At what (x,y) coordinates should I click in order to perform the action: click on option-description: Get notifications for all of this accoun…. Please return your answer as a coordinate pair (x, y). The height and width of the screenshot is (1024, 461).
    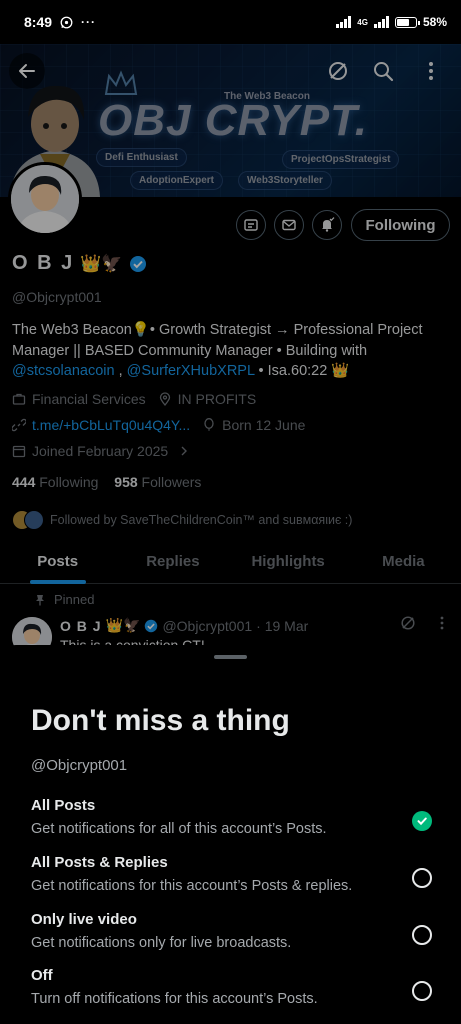
    Looking at the image, I should click on (179, 829).